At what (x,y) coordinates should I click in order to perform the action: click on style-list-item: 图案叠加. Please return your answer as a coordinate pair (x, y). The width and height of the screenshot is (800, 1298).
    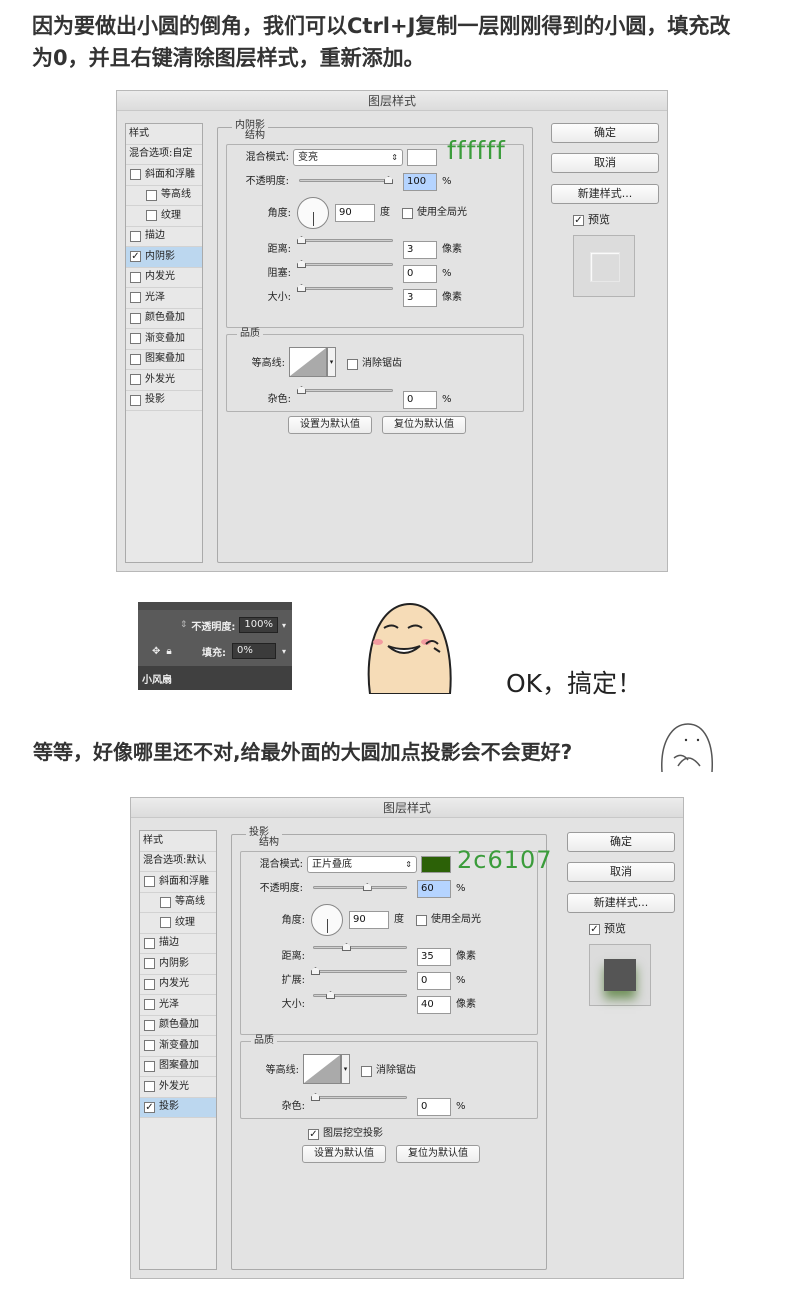
    Looking at the image, I should click on (164, 360).